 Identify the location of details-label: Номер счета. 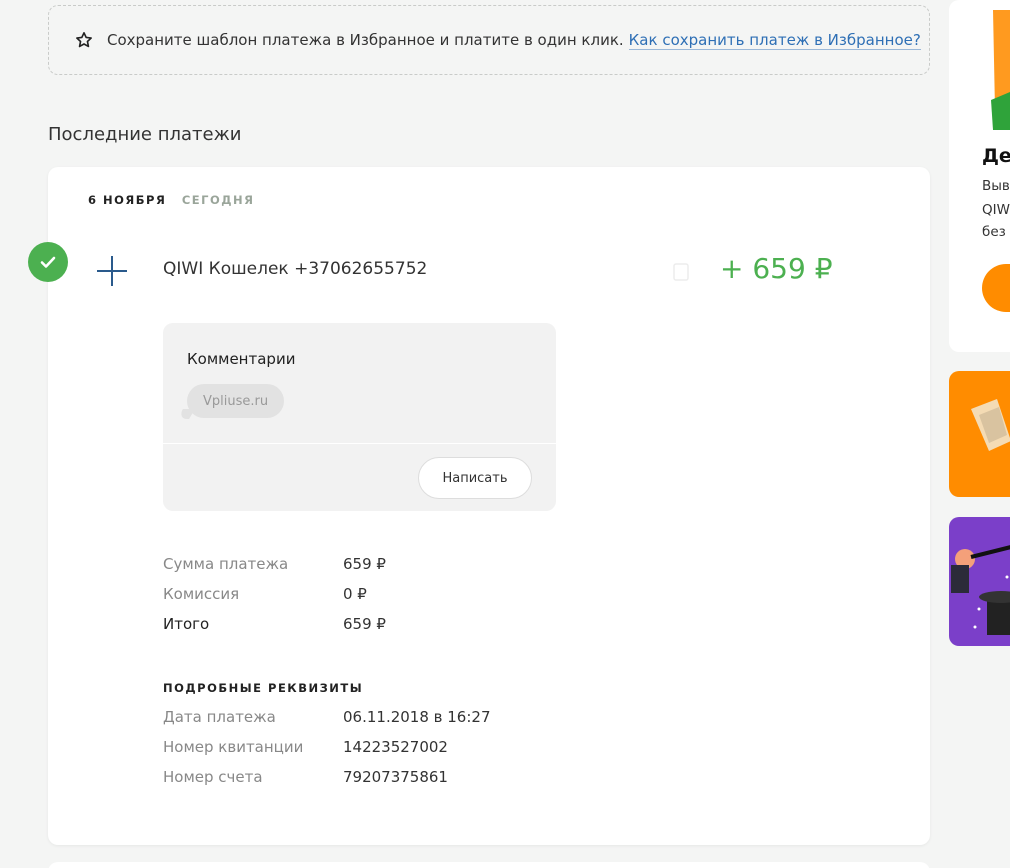
(213, 777).